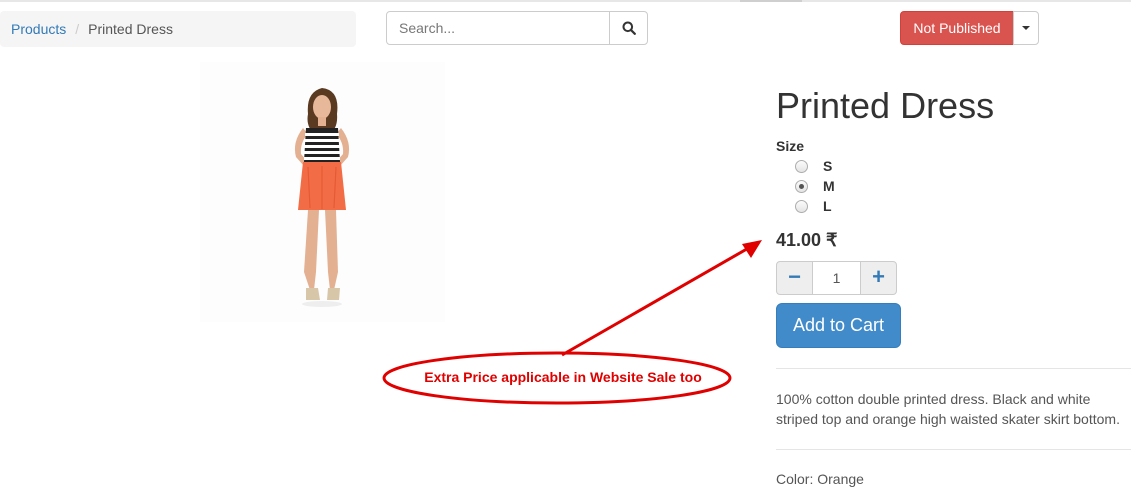 Image resolution: width=1131 pixels, height=495 pixels. I want to click on radio-m, so click(801, 186).